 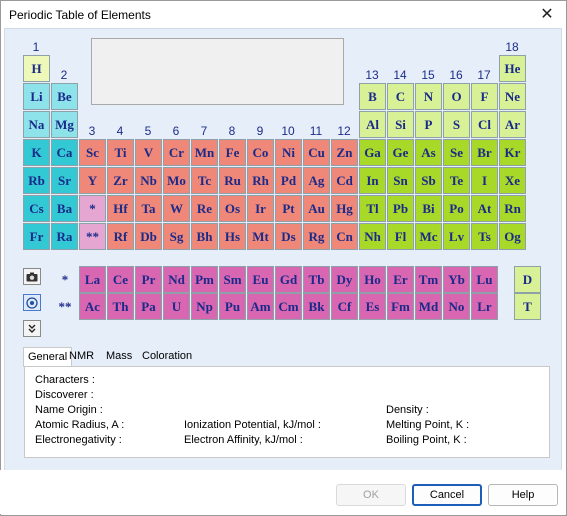 What do you see at coordinates (92, 208) in the screenshot?
I see `element-star: *` at bounding box center [92, 208].